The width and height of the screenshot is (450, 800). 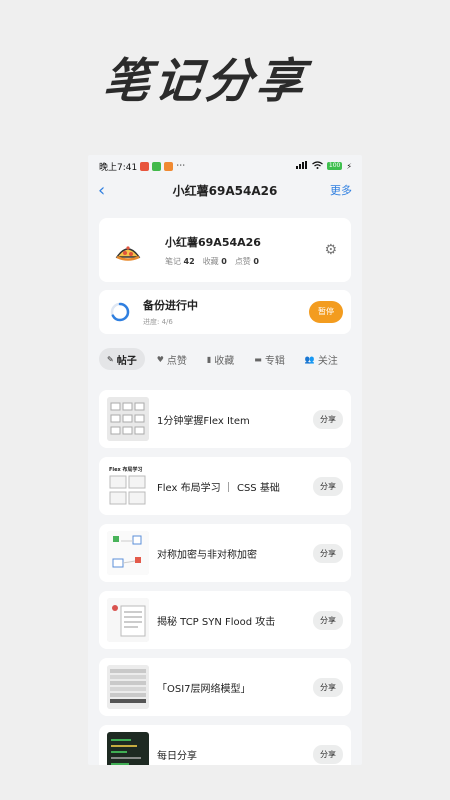 I want to click on like-count: 0, so click(x=256, y=261).